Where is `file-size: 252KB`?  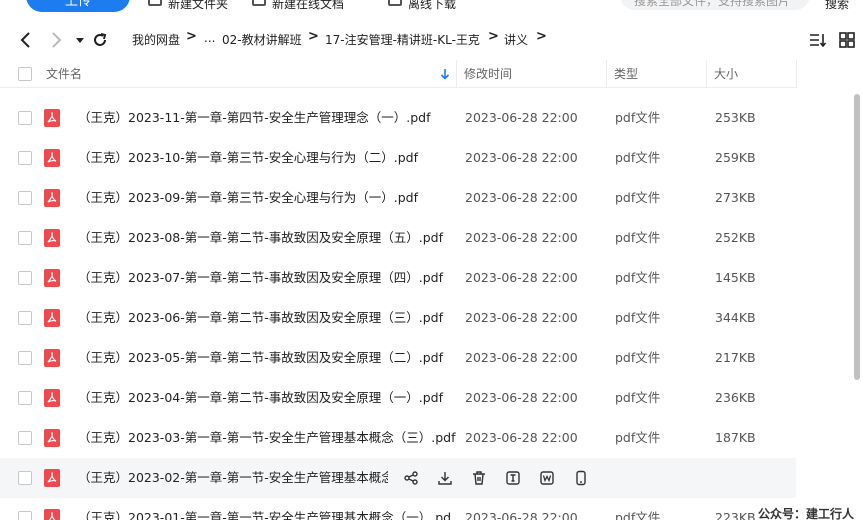 file-size: 252KB is located at coordinates (735, 237).